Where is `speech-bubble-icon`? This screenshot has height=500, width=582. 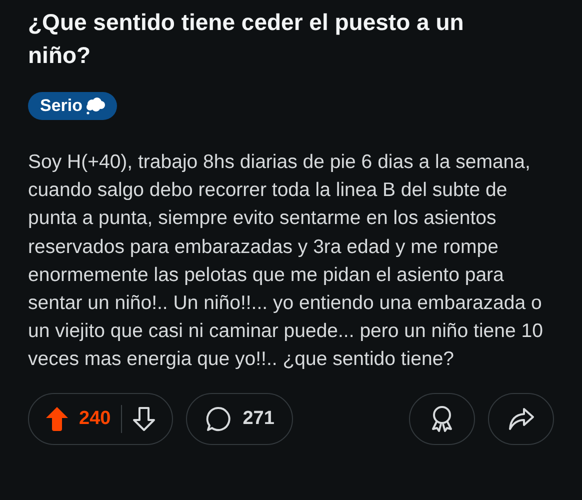 speech-bubble-icon is located at coordinates (217, 419).